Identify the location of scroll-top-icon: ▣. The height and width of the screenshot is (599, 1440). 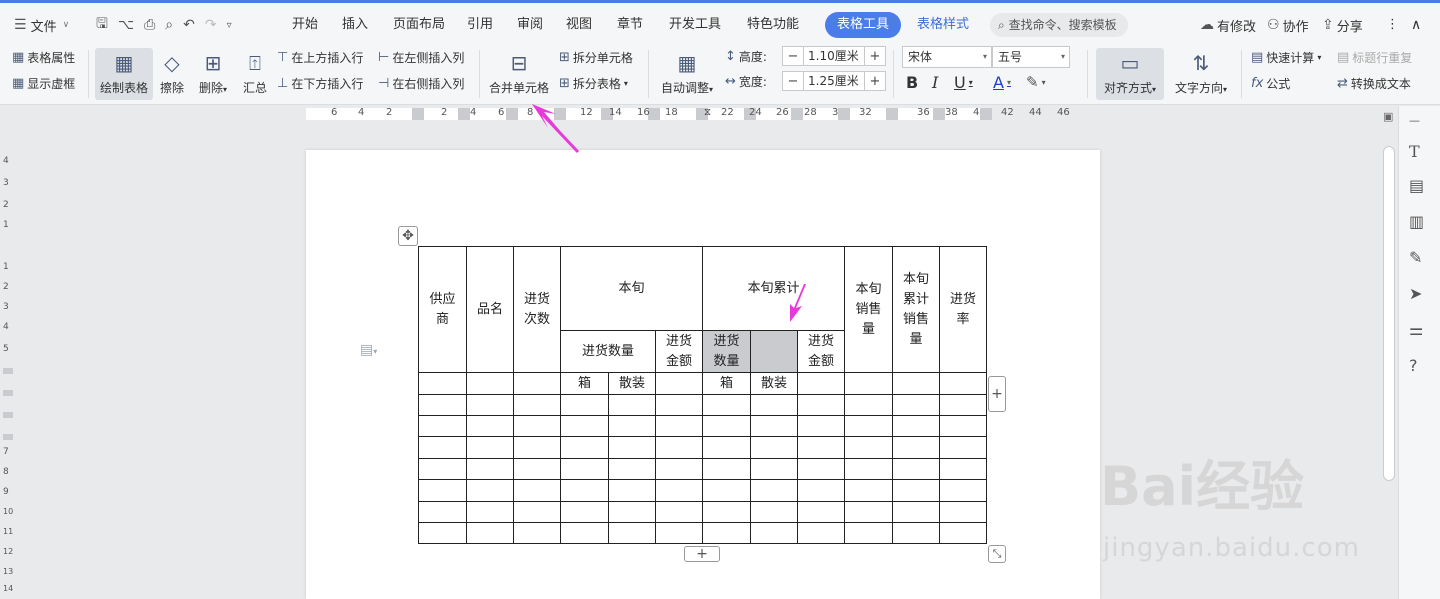
(1388, 116).